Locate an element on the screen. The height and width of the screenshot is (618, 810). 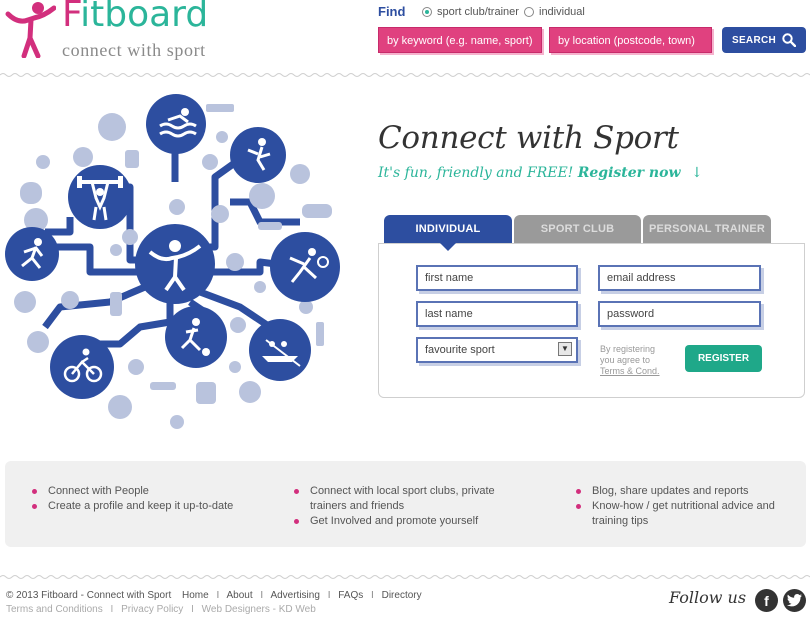
feature-item: Get Involved and promote yourself is located at coordinates (414, 521).